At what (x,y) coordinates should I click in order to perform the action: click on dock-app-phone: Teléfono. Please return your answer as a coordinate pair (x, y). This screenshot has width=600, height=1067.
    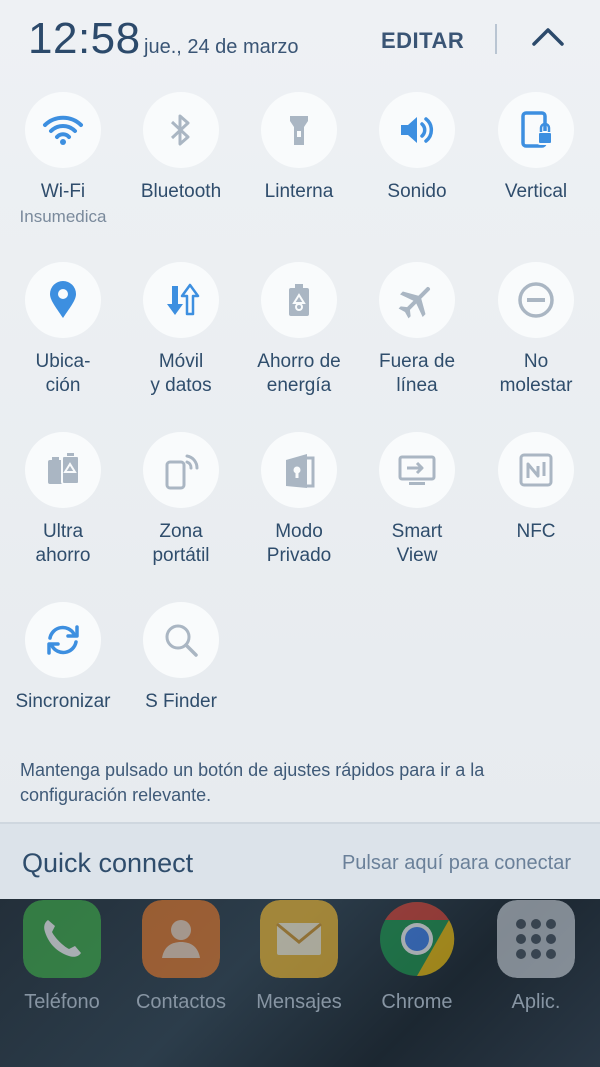
    Looking at the image, I should click on (62, 957).